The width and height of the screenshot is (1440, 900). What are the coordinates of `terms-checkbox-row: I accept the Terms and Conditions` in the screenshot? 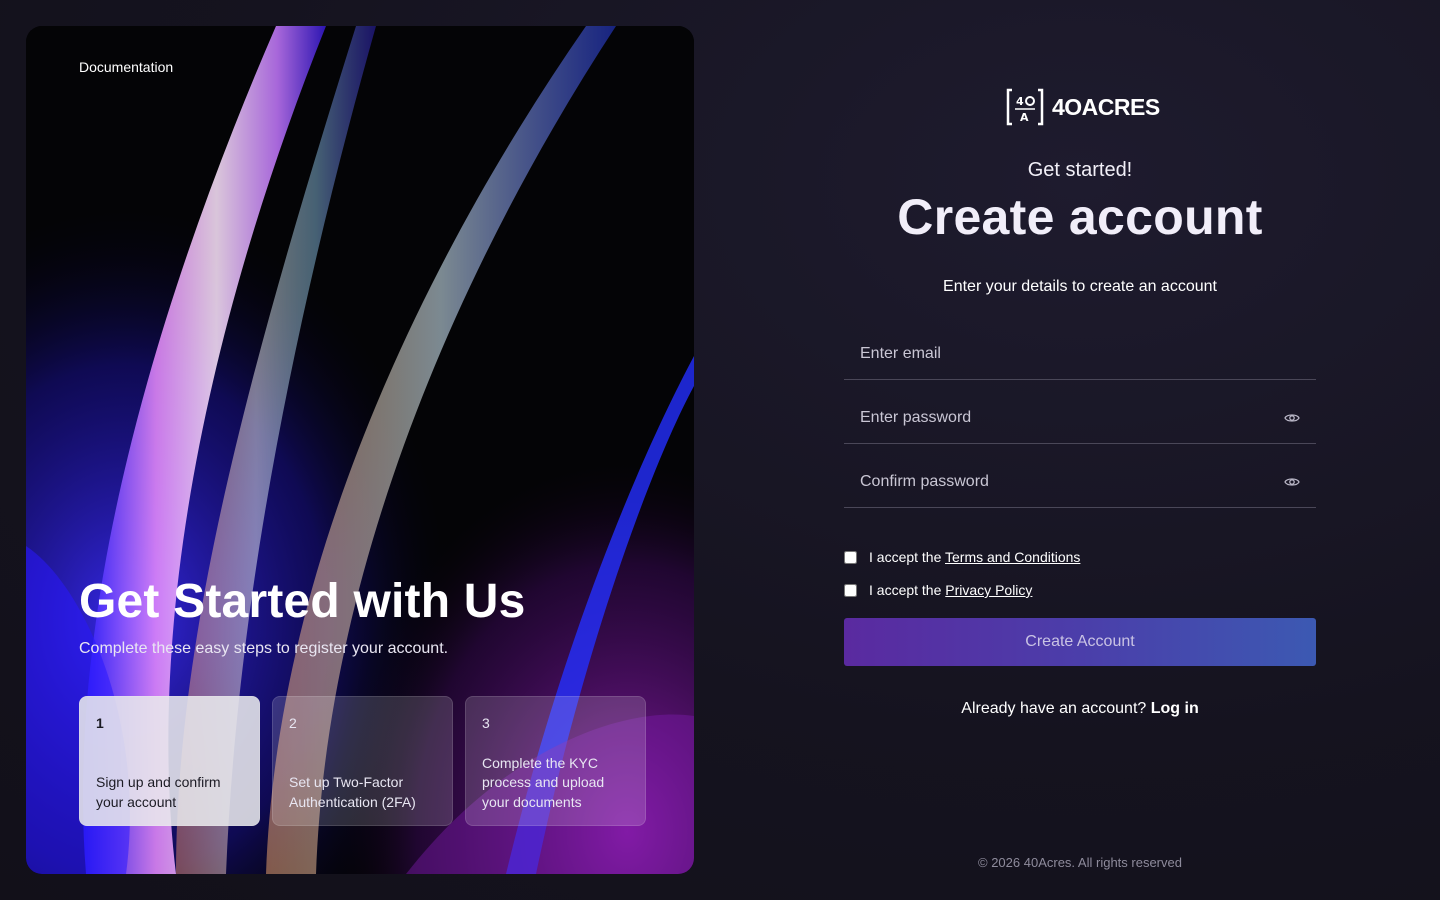 It's located at (962, 557).